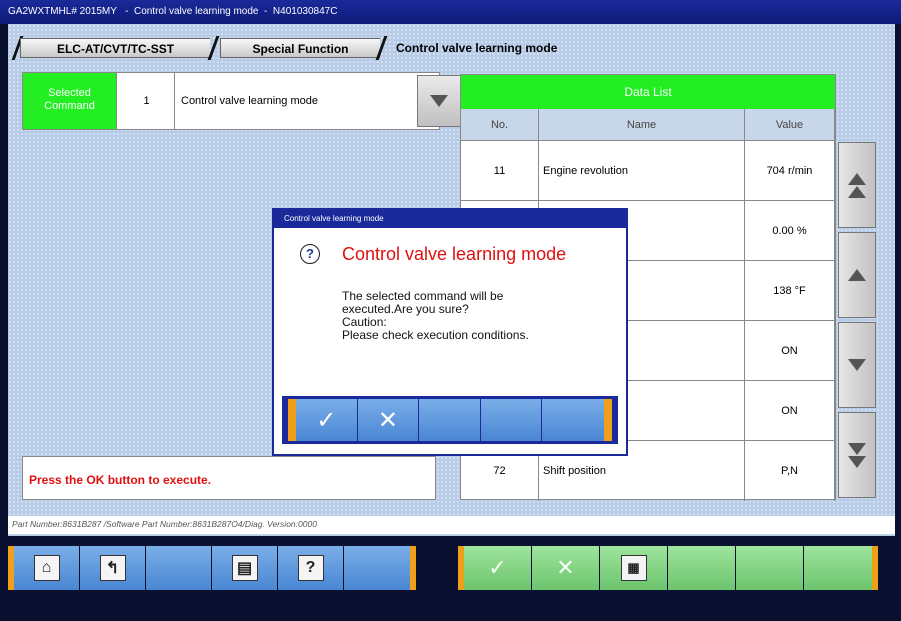 The height and width of the screenshot is (621, 901). I want to click on column-header-name: Name, so click(642, 124).